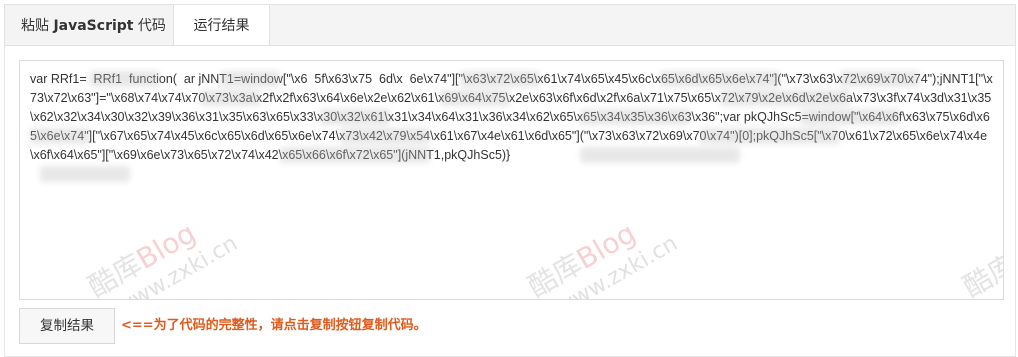 The width and height of the screenshot is (1018, 357). What do you see at coordinates (221, 26) in the screenshot?
I see `tab-run-result: 运行结果` at bounding box center [221, 26].